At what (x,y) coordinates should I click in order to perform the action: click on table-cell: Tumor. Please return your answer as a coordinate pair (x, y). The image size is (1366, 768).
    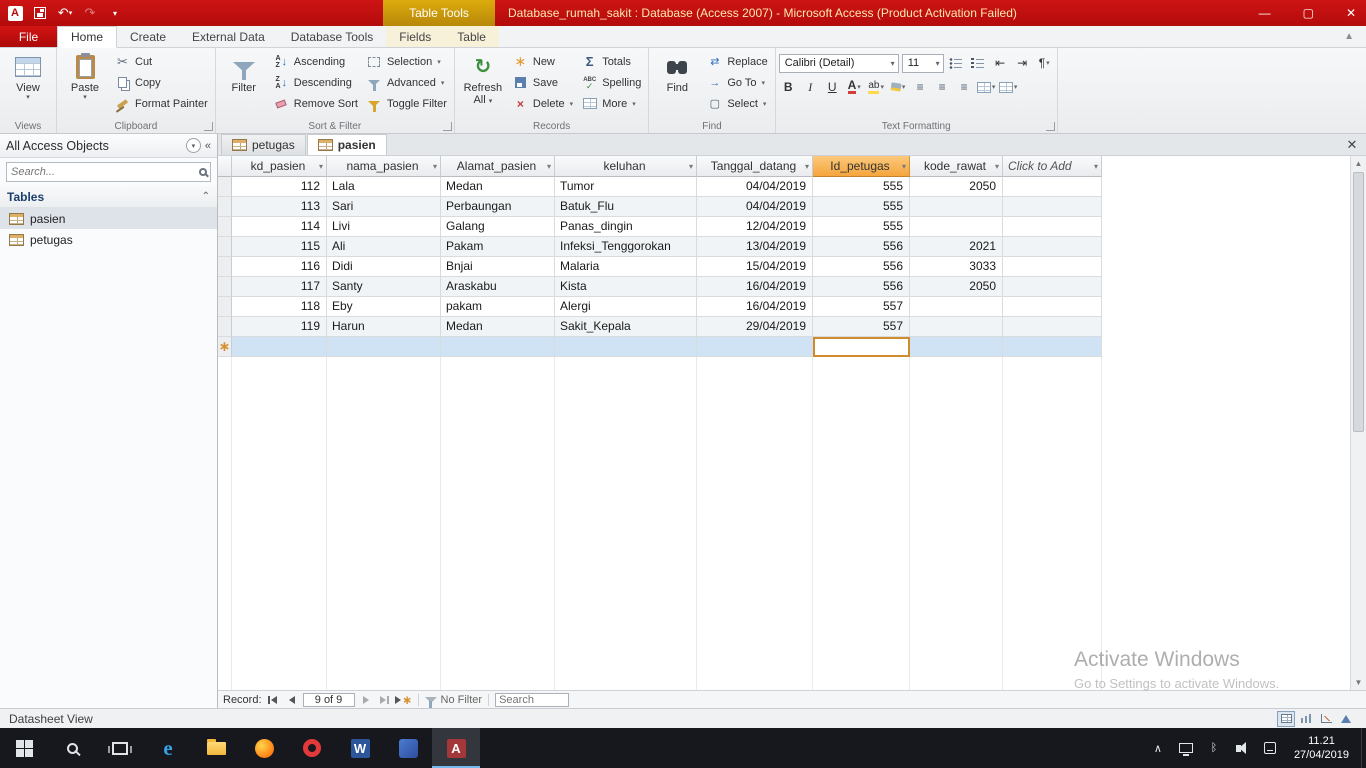
    Looking at the image, I should click on (626, 187).